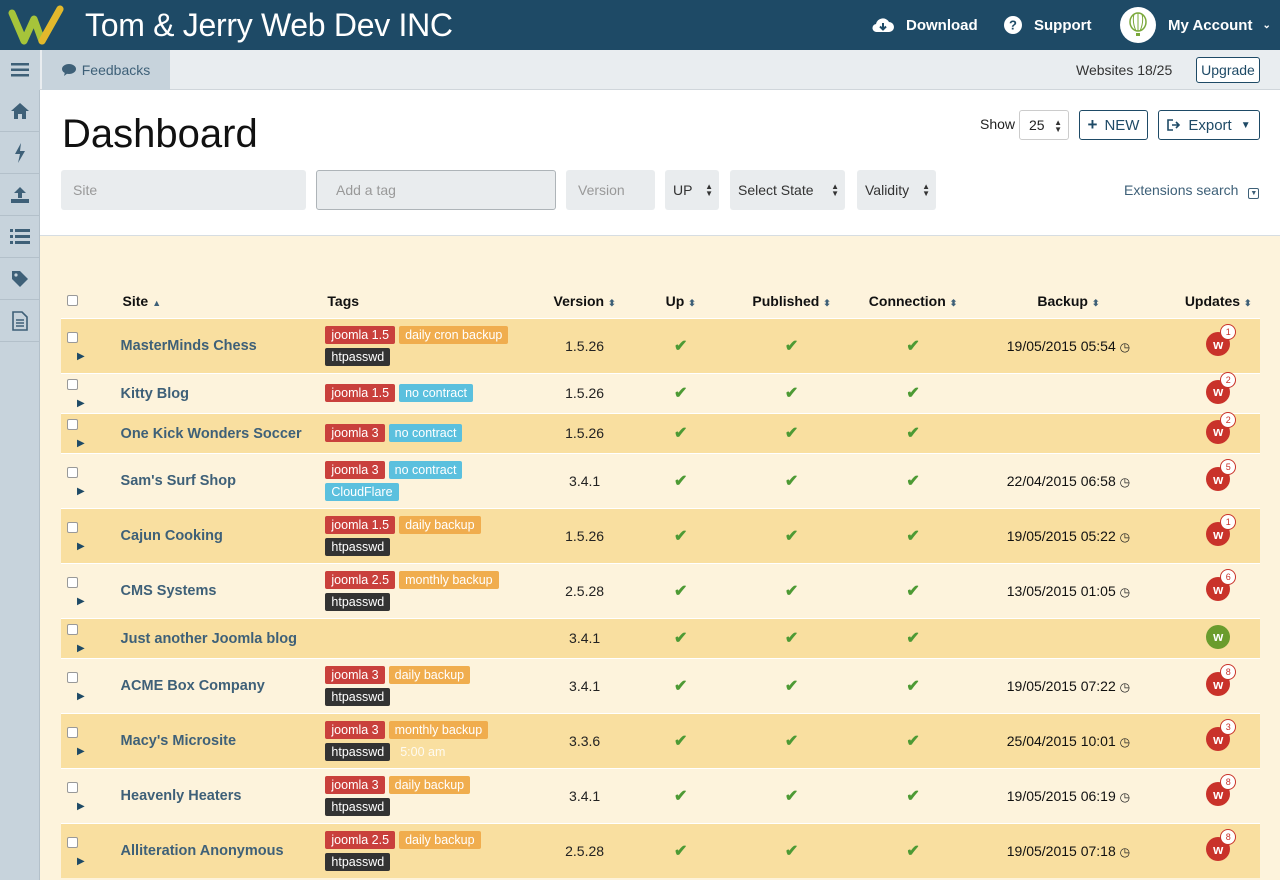 Image resolution: width=1280 pixels, height=880 pixels. Describe the element at coordinates (913, 301) in the screenshot. I see `header-connection: Connection ⬍` at that location.